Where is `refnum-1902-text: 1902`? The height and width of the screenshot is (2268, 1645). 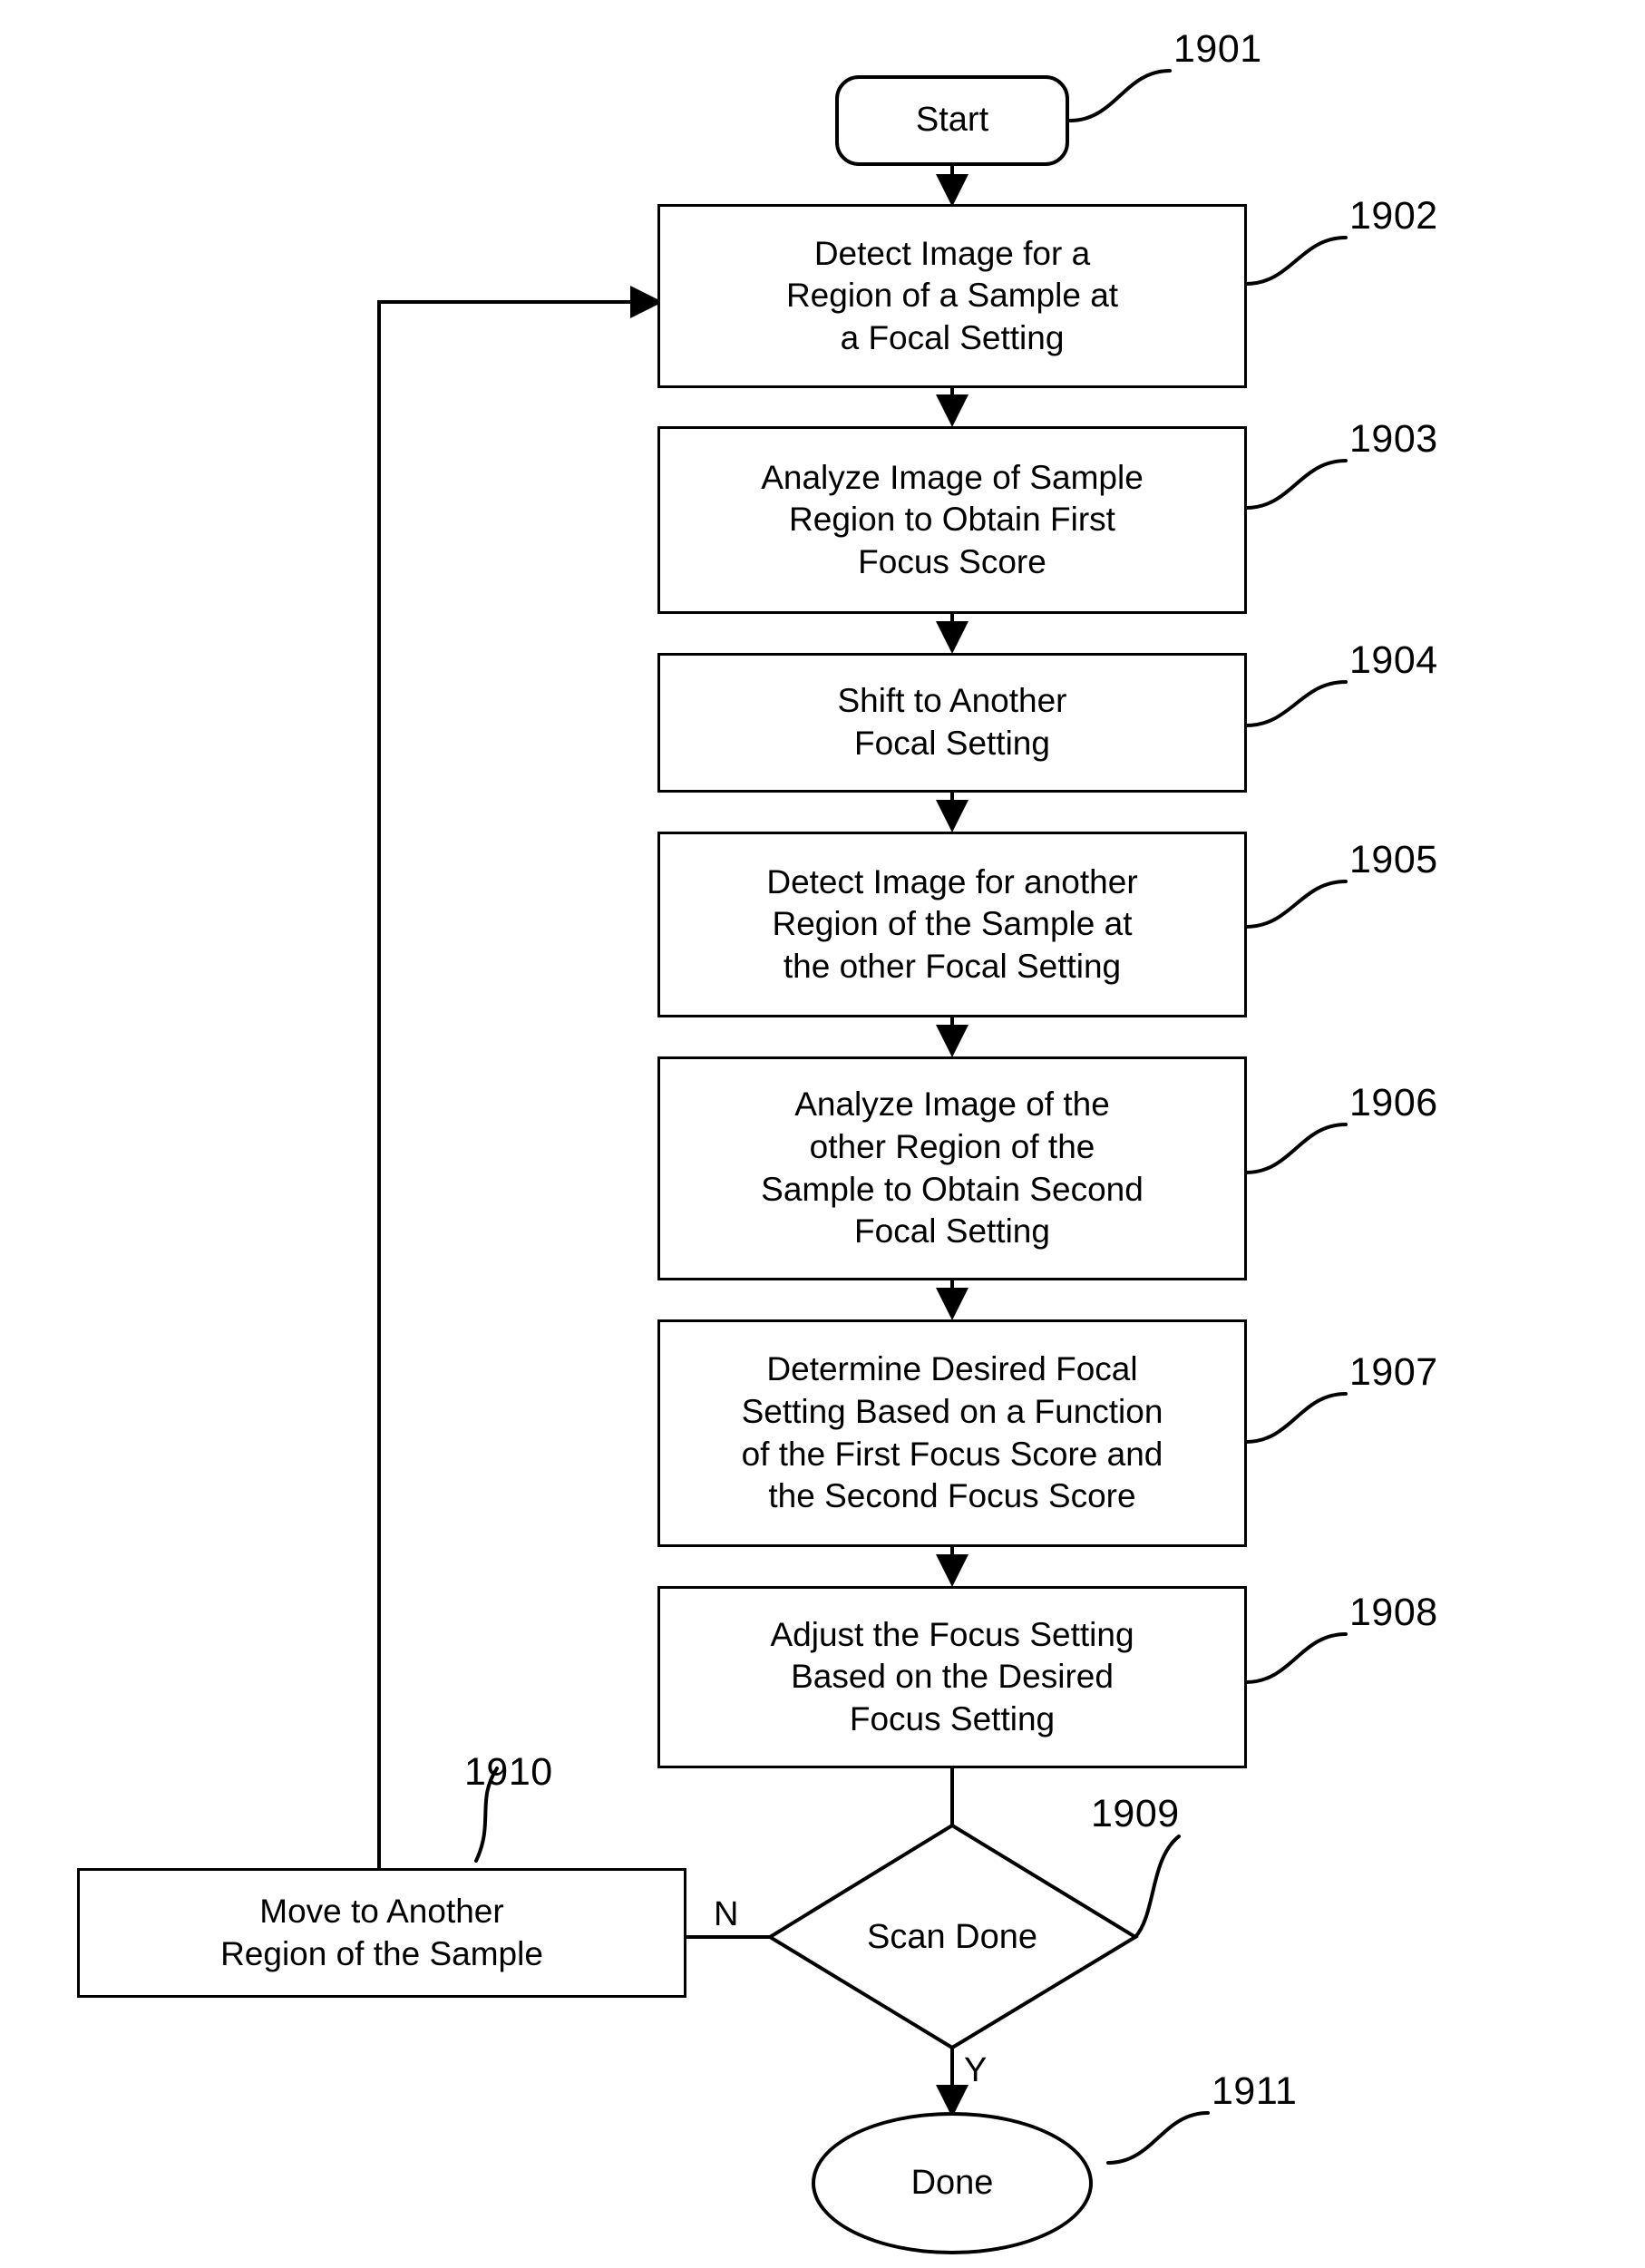
refnum-1902-text: 1902 is located at coordinates (1393, 216).